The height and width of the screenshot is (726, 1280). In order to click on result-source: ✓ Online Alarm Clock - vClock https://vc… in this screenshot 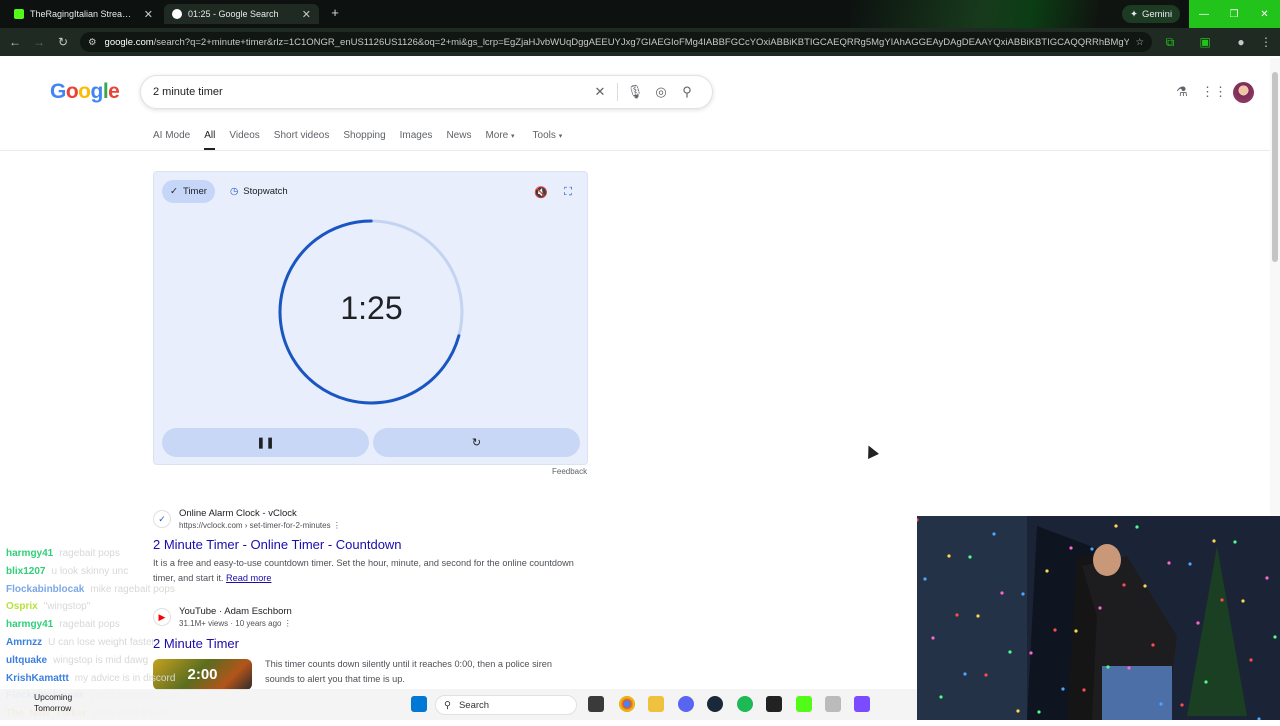, I will do `click(247, 520)`.